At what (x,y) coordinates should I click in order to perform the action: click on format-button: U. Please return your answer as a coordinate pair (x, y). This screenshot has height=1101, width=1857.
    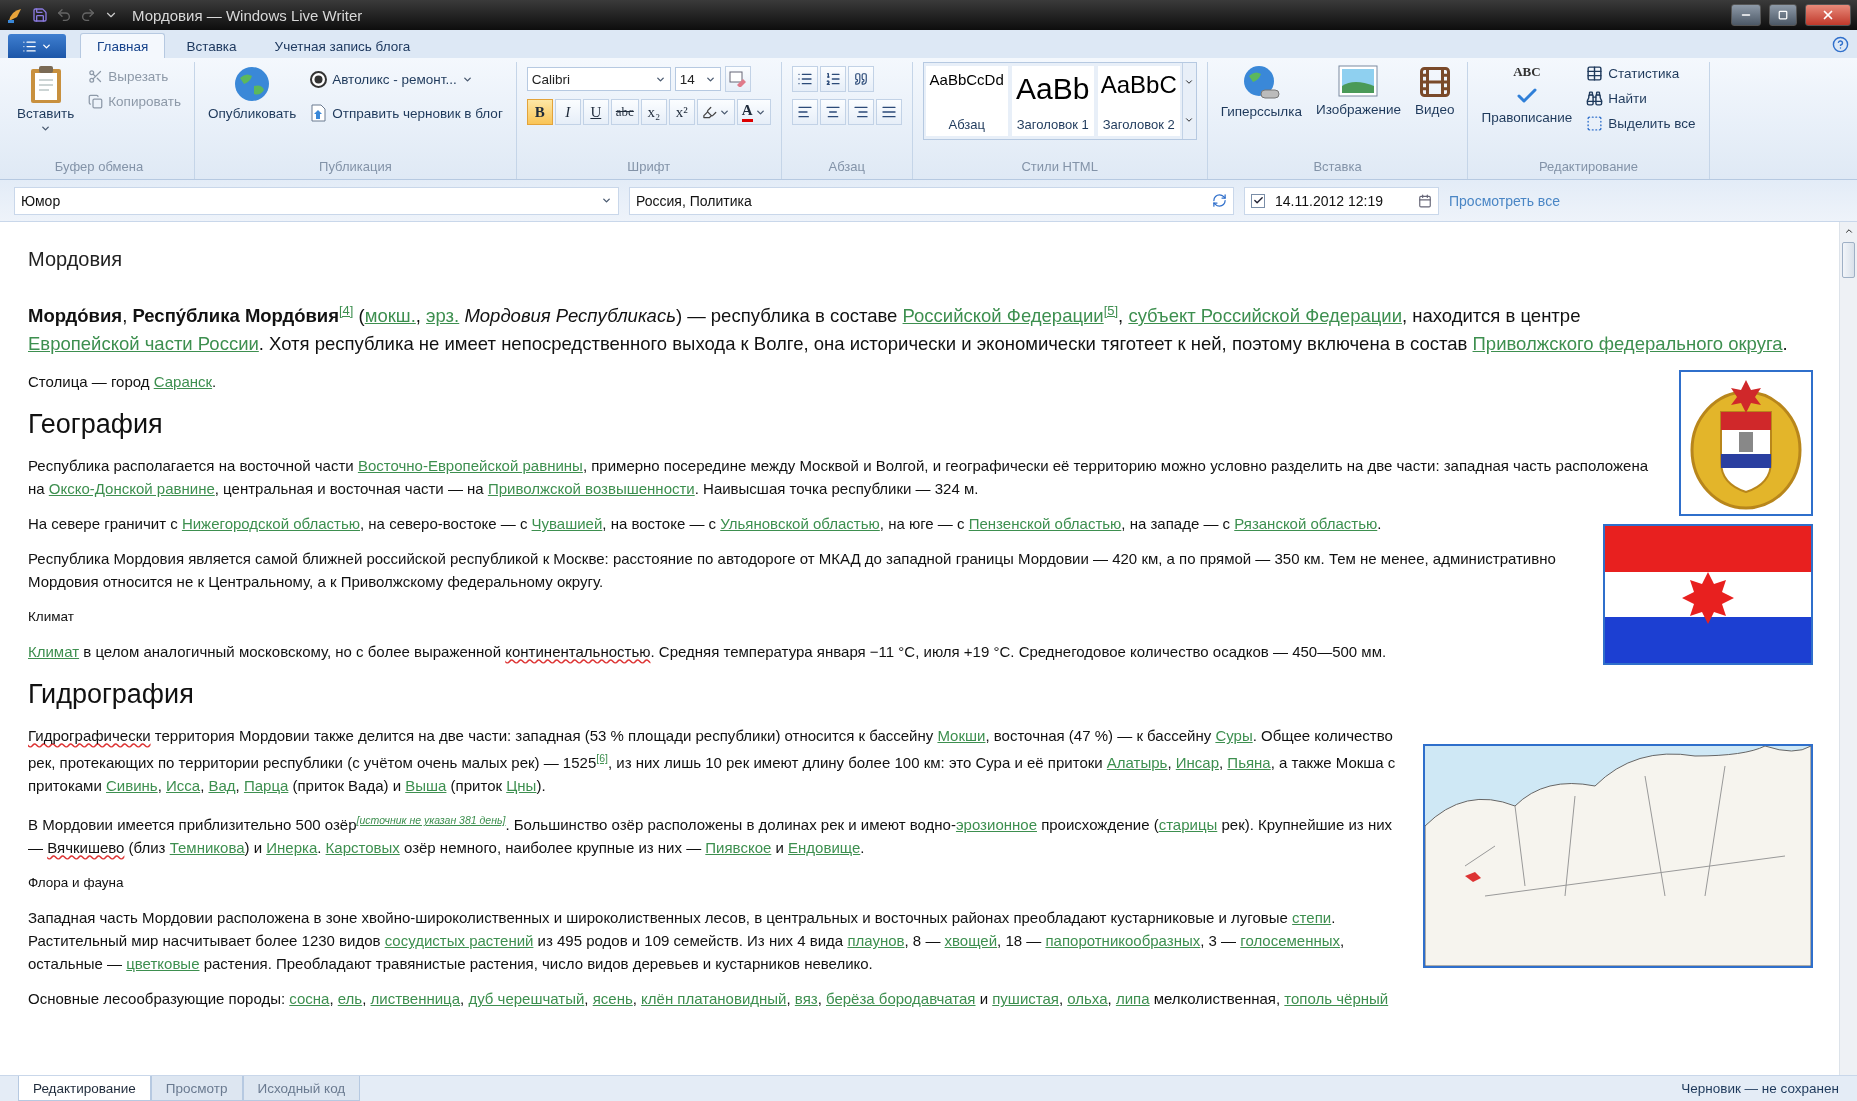
    Looking at the image, I should click on (595, 112).